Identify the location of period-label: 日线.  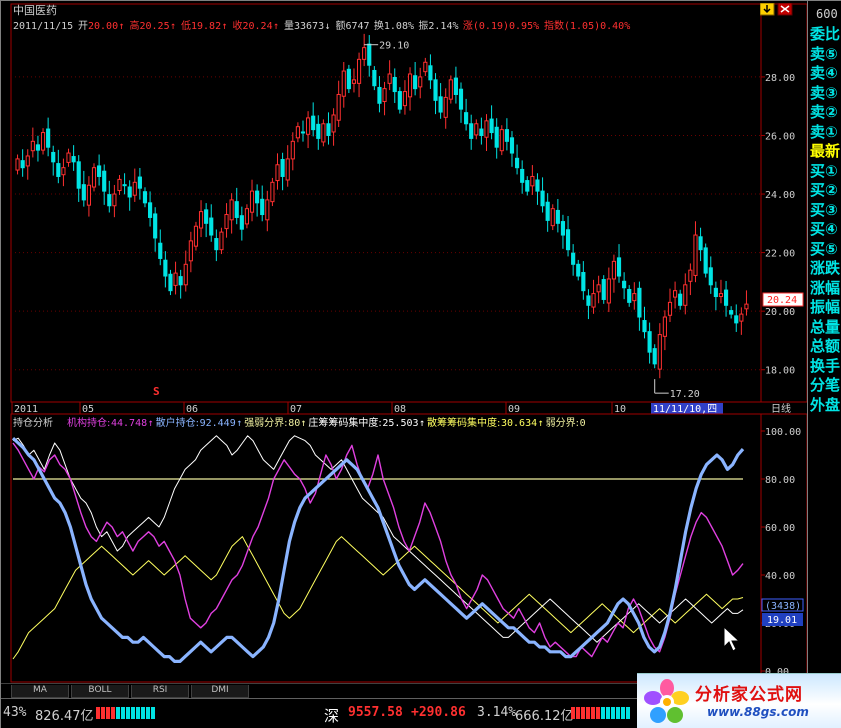
(781, 408).